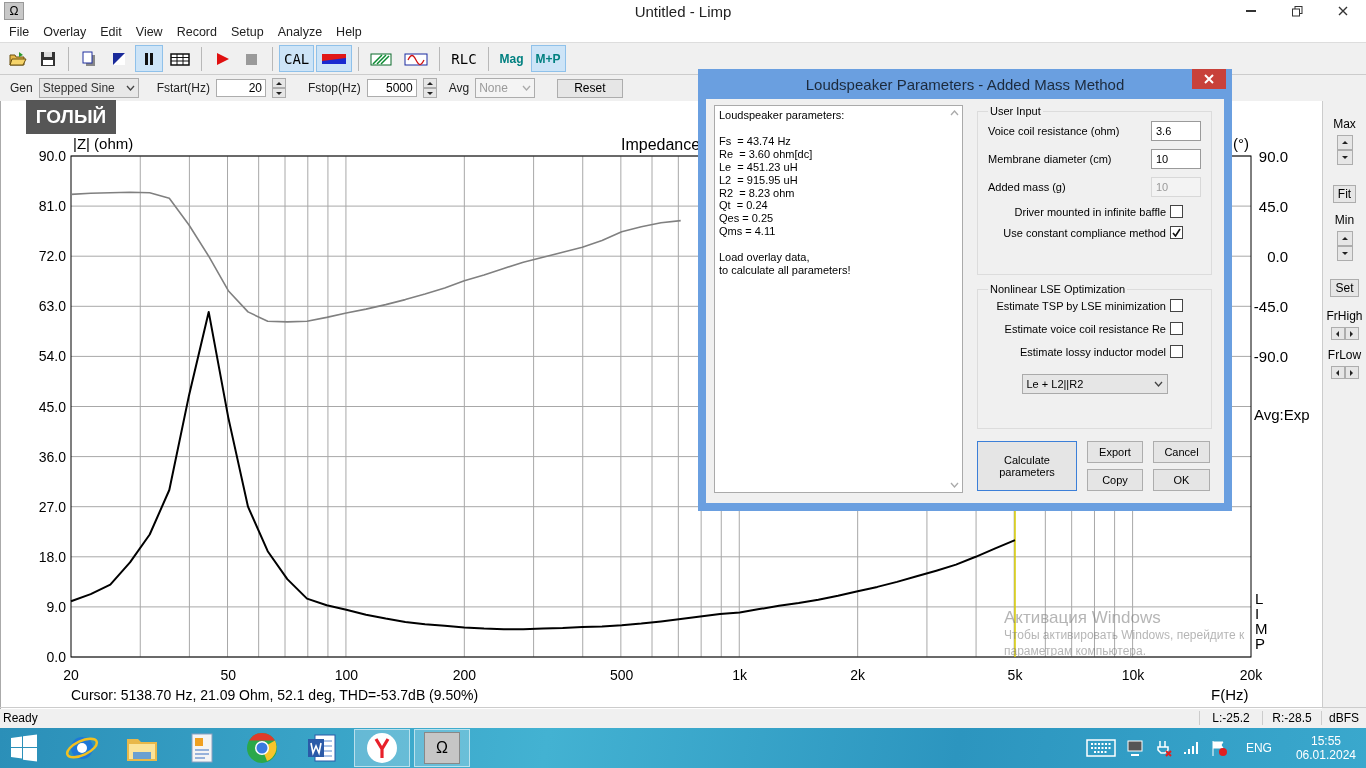 This screenshot has height=768, width=1366. Describe the element at coordinates (56, 657) in the screenshot. I see `y-axis-label: 0.0` at that location.